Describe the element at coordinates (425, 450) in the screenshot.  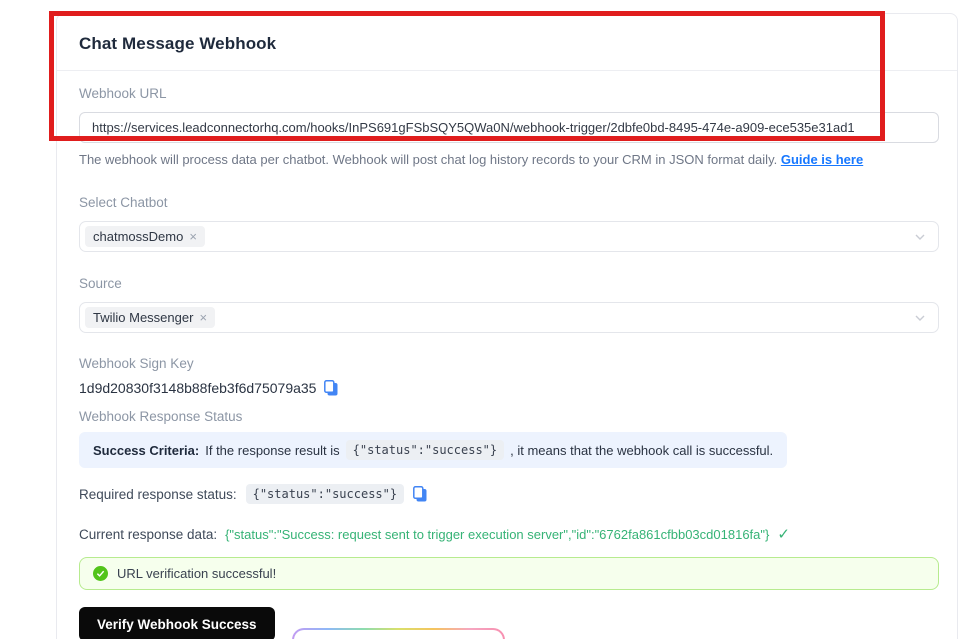
I see `success-criteria-code: {"status":"success"}` at that location.